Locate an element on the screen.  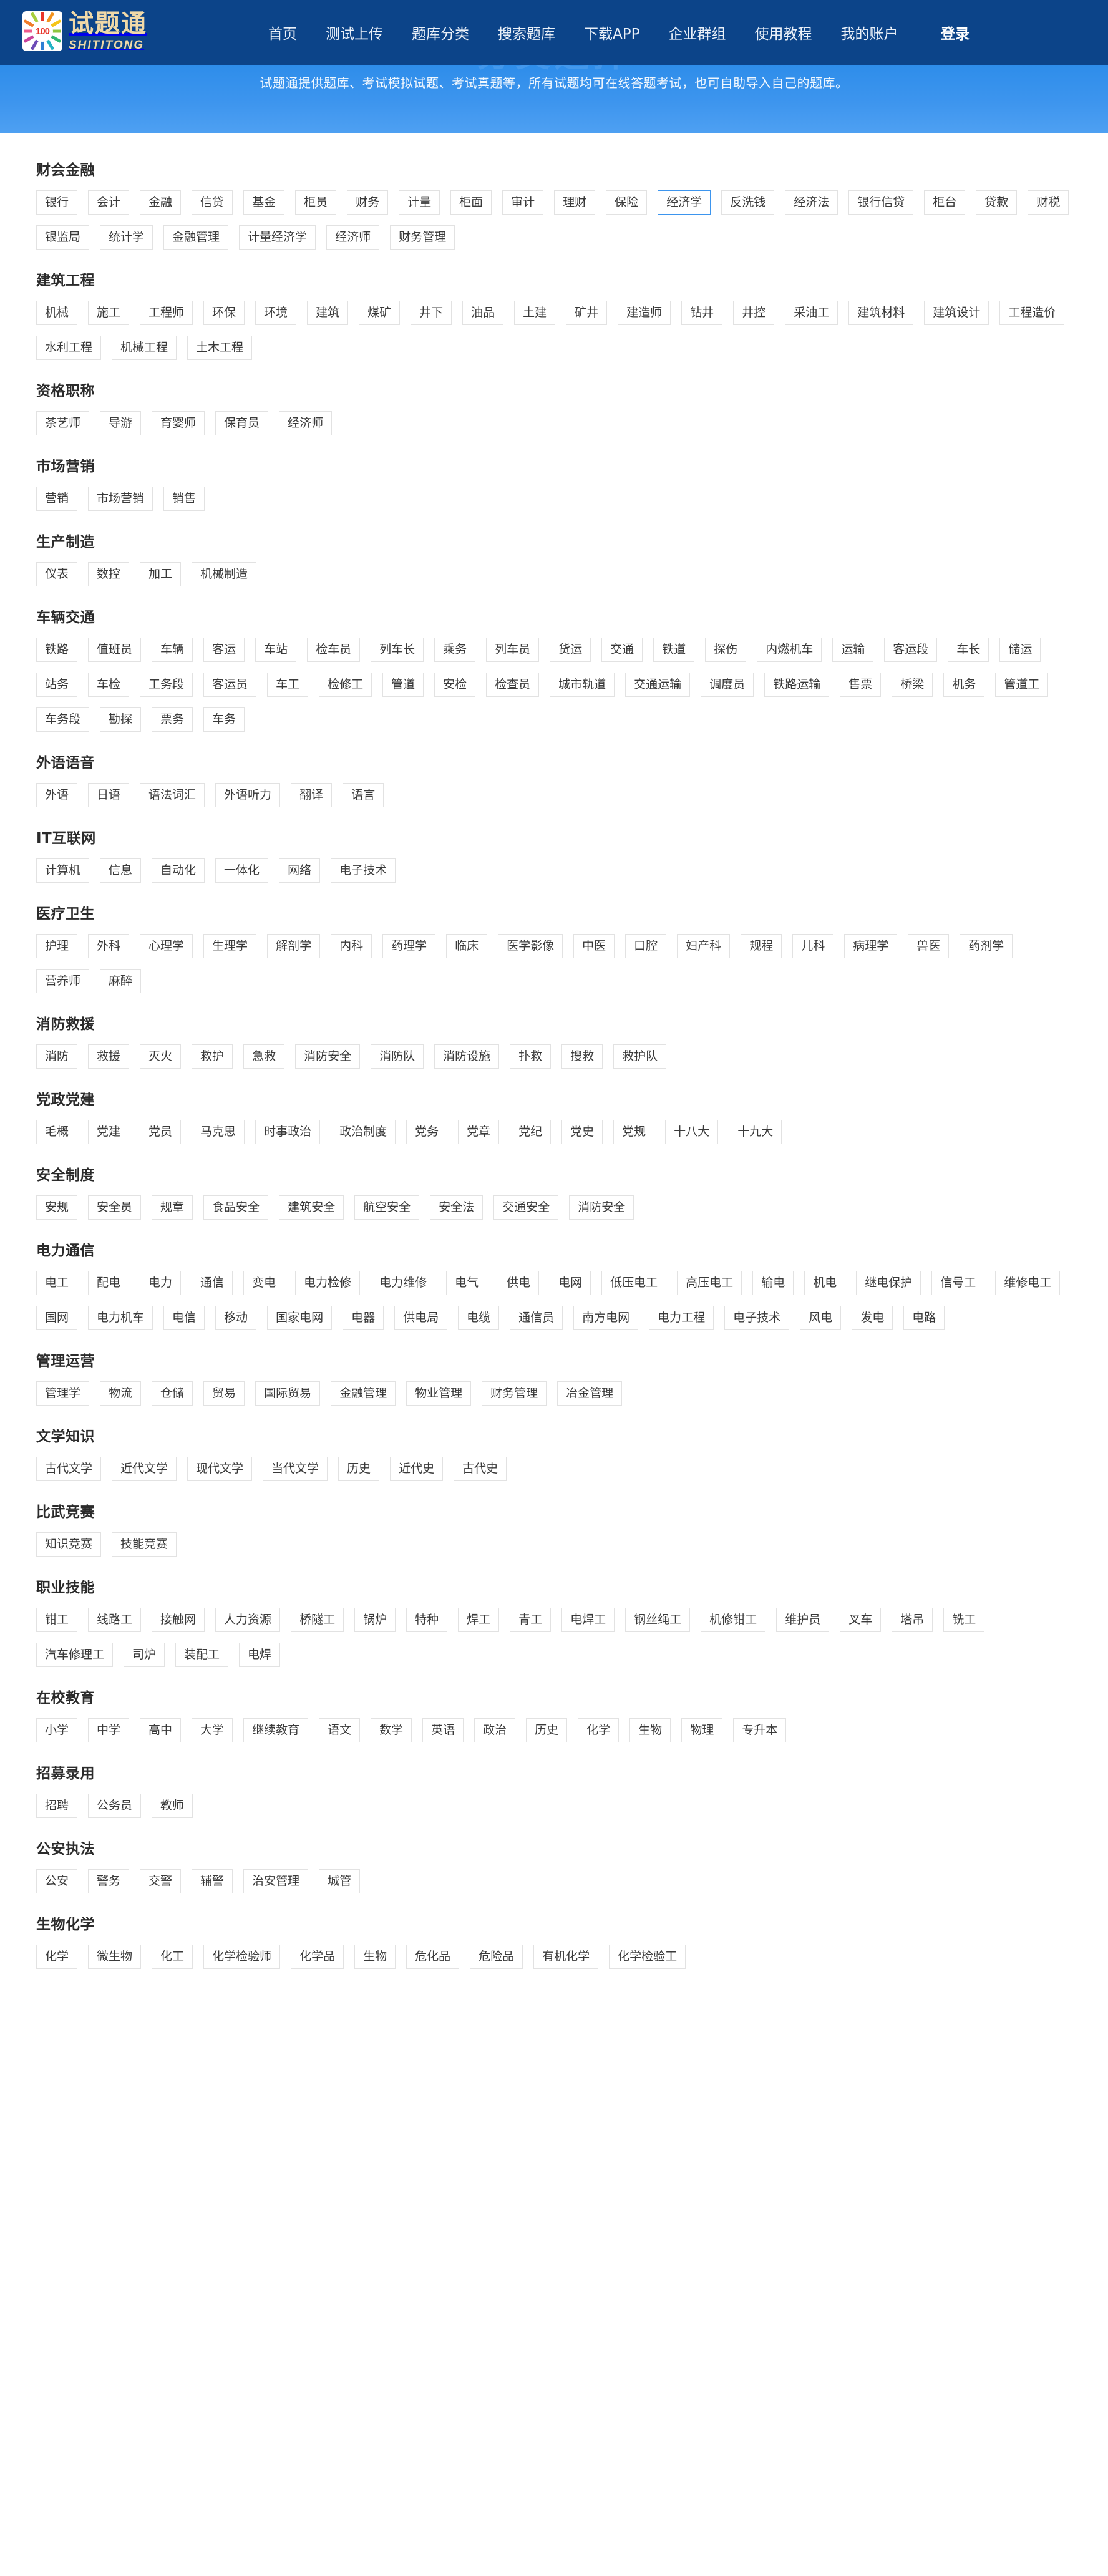
category-tag: 城市轨道 is located at coordinates (582, 685).